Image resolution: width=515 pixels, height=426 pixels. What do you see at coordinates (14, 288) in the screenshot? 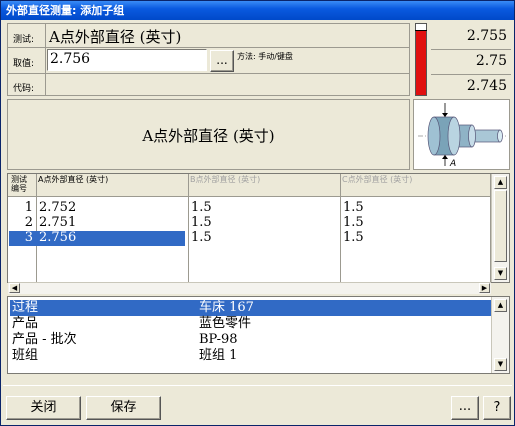
I see `scroll-left-icon: ◀` at bounding box center [14, 288].